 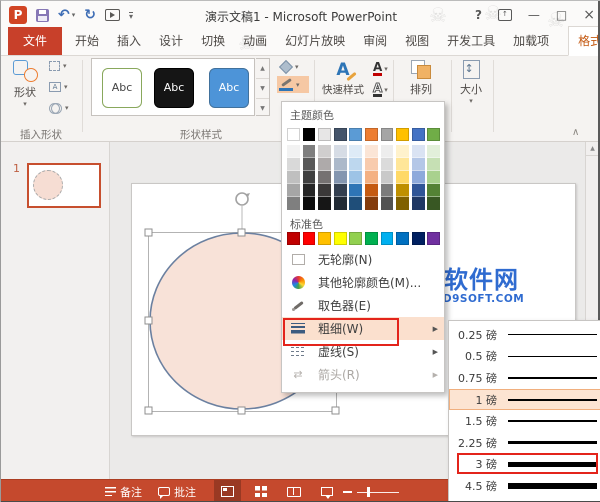 What do you see at coordinates (293, 84) in the screenshot?
I see `shape-outline-button: ▾` at bounding box center [293, 84].